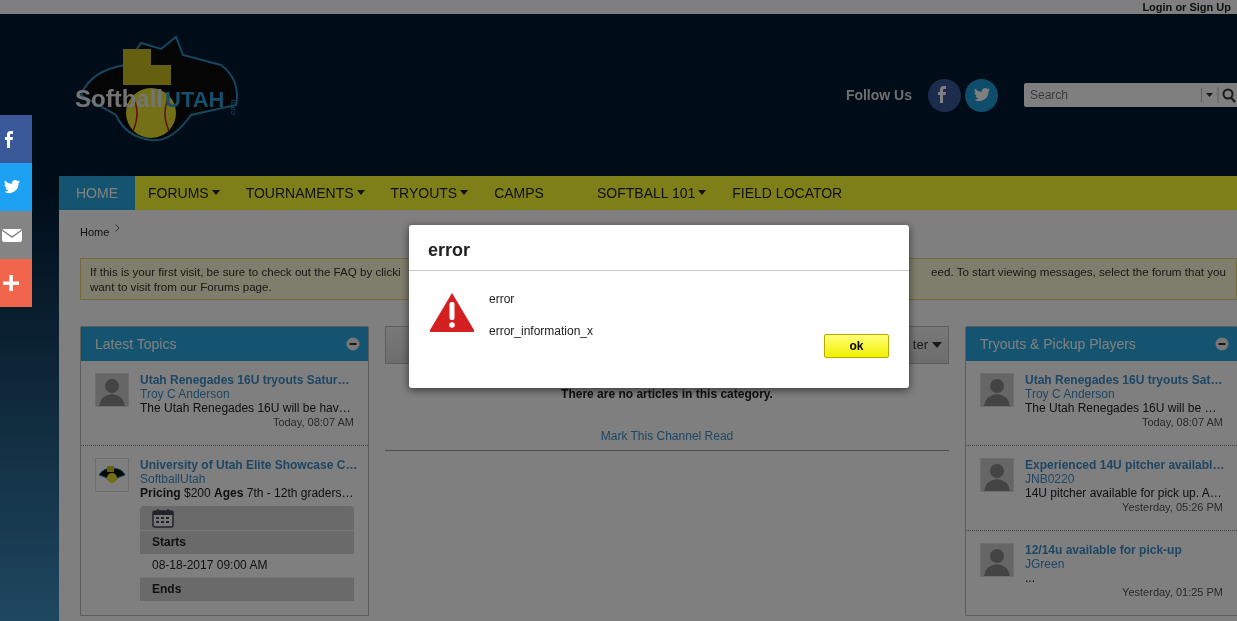 The image size is (1237, 621). What do you see at coordinates (927, 345) in the screenshot?
I see `filter-button: ter` at bounding box center [927, 345].